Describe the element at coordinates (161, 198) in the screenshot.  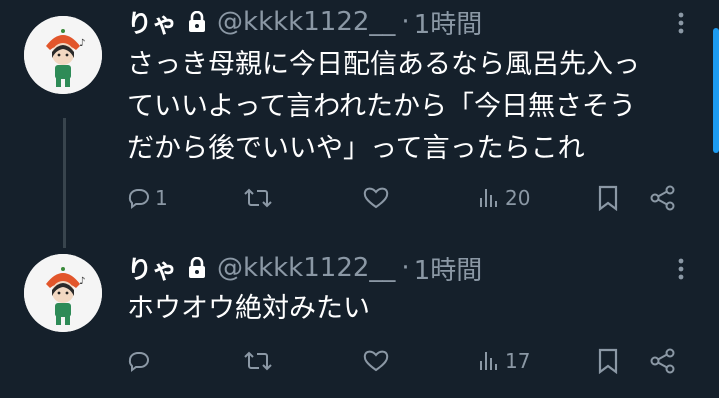
I see `reply-count: 1` at that location.